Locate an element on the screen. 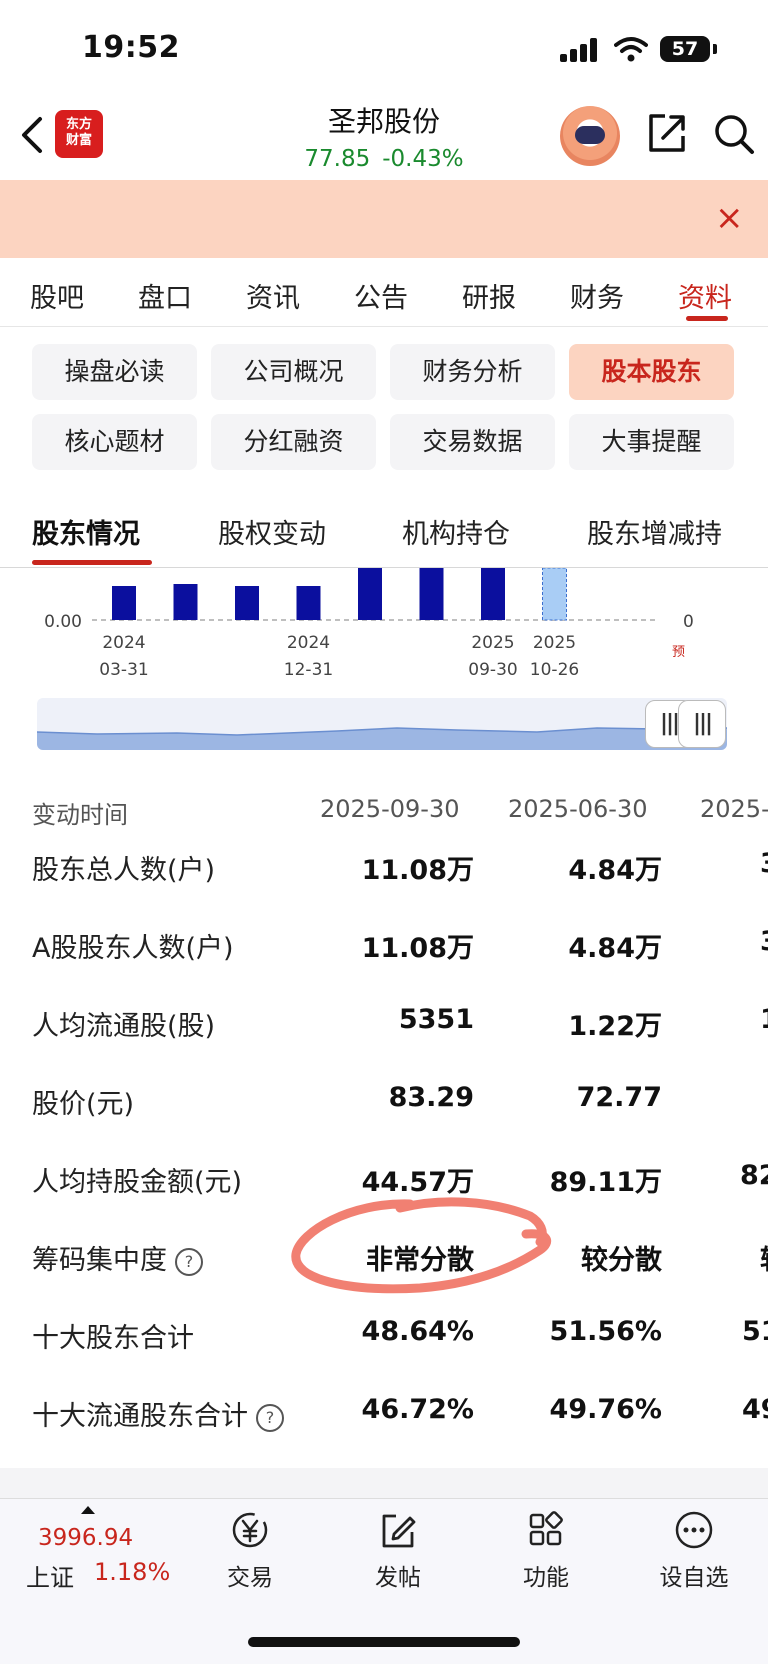 This screenshot has height=1664, width=768. table-cell: 5351 is located at coordinates (436, 1019).